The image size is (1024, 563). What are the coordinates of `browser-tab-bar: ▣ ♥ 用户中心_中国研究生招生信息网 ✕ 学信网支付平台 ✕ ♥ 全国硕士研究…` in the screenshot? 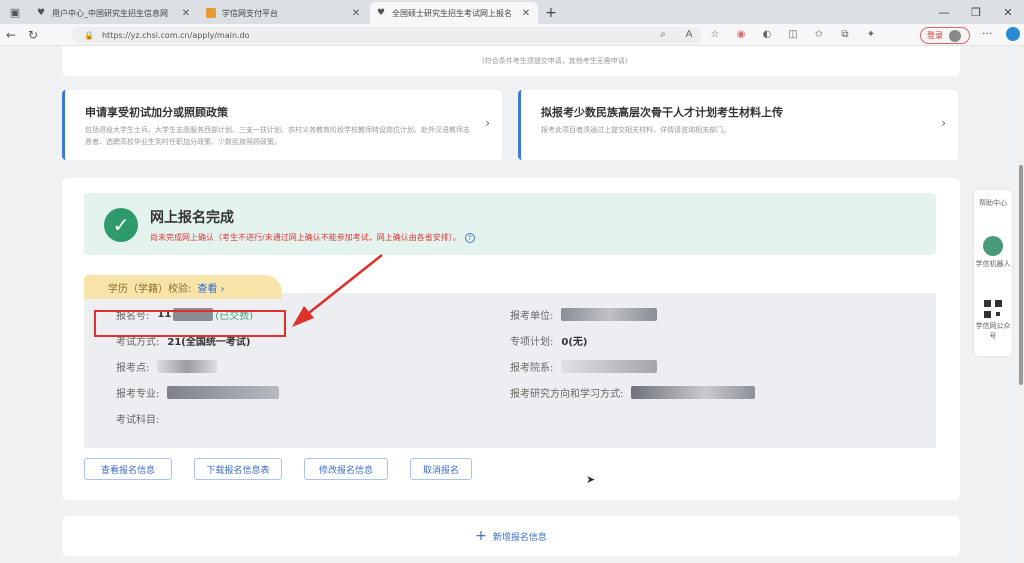 It's located at (512, 12).